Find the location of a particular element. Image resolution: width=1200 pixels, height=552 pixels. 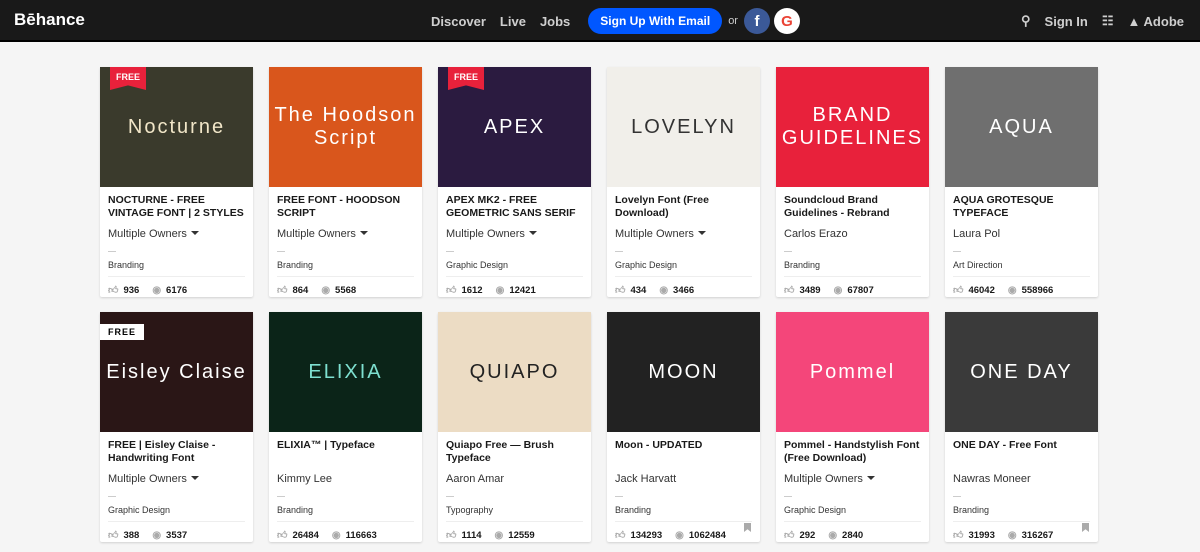

divider is located at coordinates (619, 251).